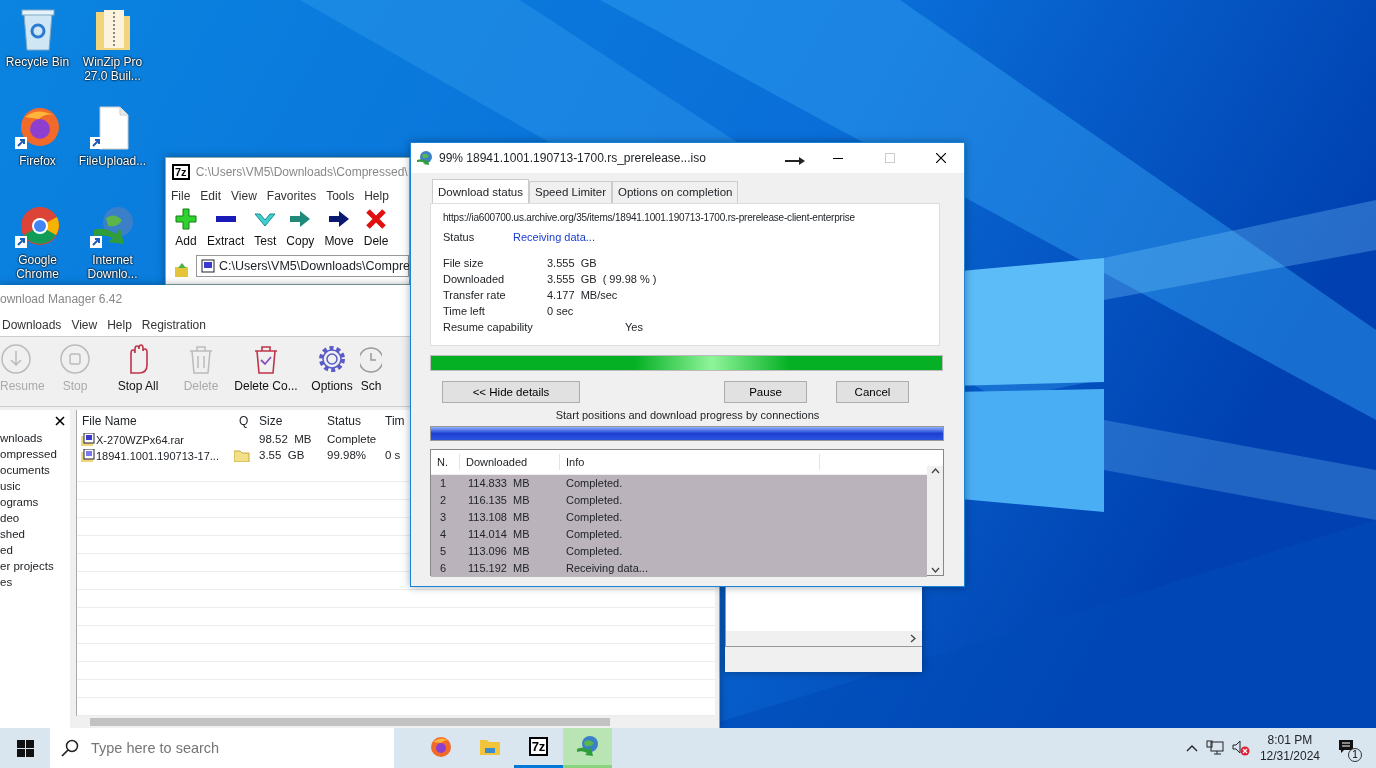 The width and height of the screenshot is (1376, 768). What do you see at coordinates (25, 748) in the screenshot?
I see `windows-logo-icon` at bounding box center [25, 748].